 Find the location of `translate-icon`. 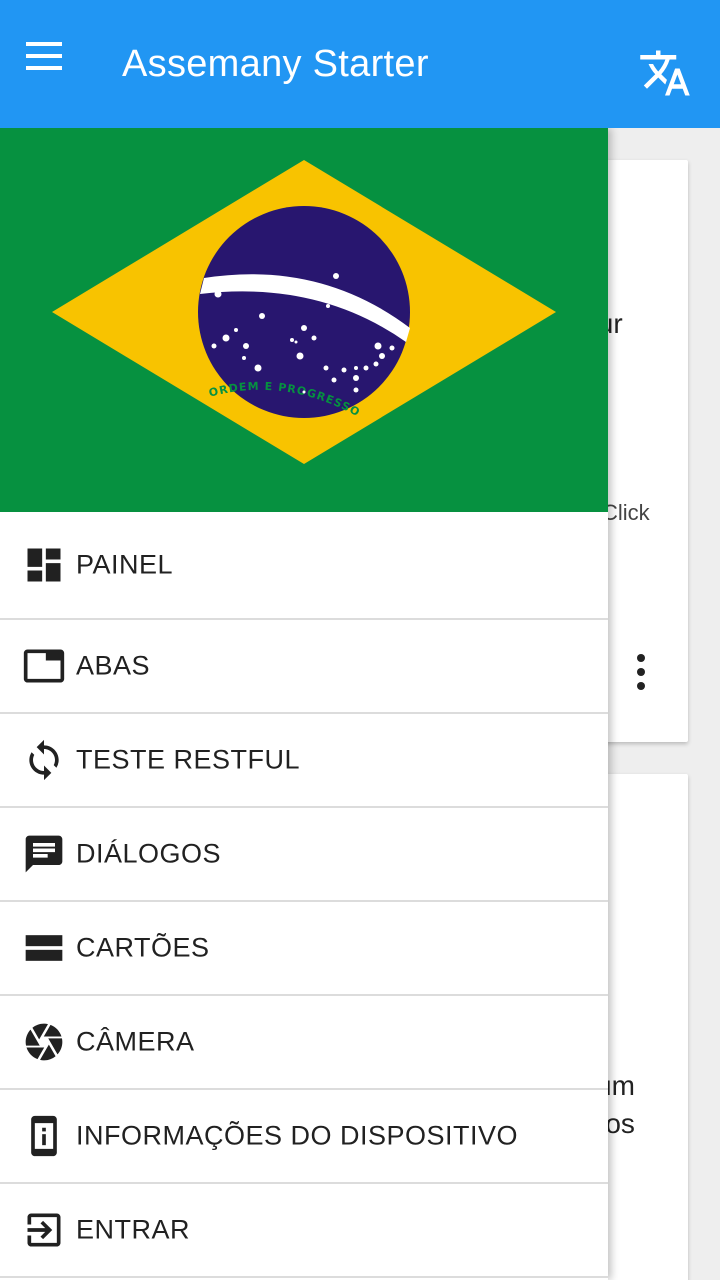

translate-icon is located at coordinates (665, 73).